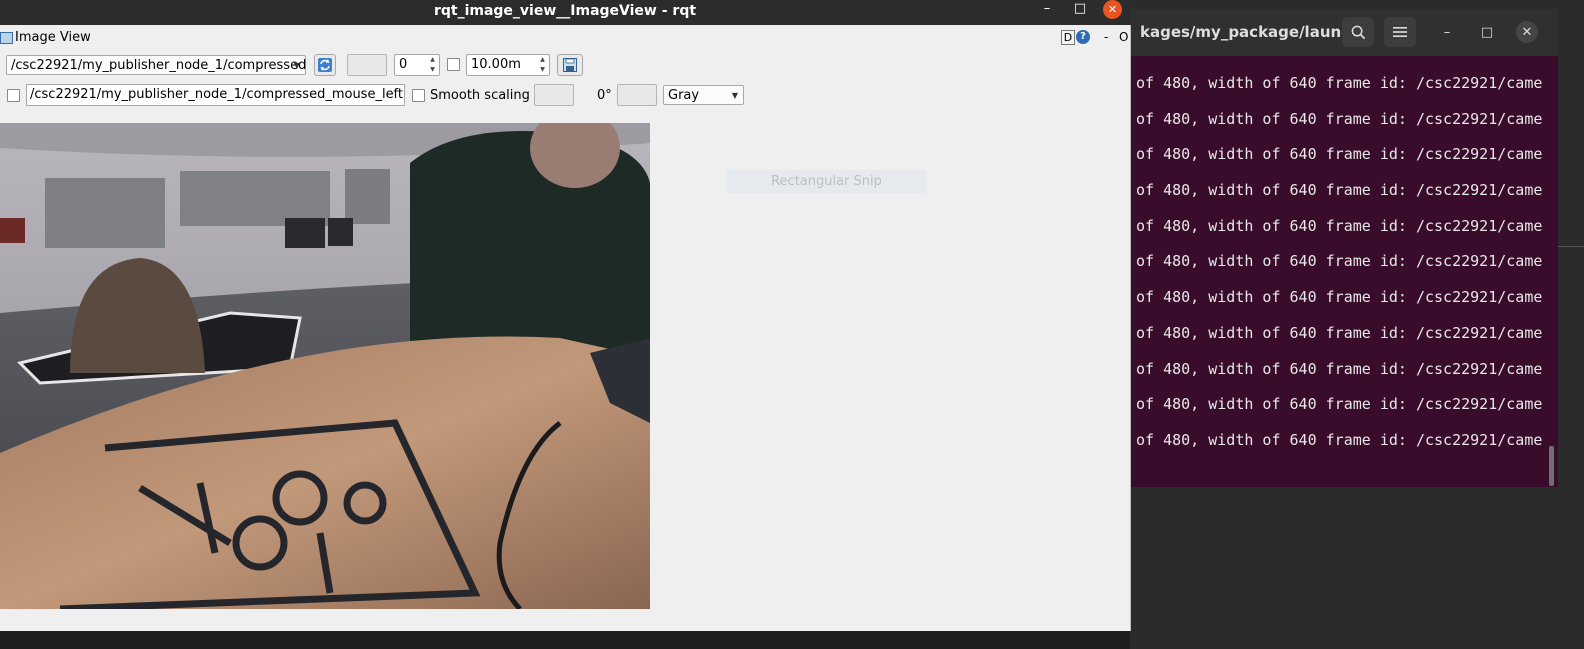 Image resolution: width=1584 pixels, height=649 pixels. Describe the element at coordinates (480, 95) in the screenshot. I see `smooth-scaling-label: Smooth scaling` at that location.